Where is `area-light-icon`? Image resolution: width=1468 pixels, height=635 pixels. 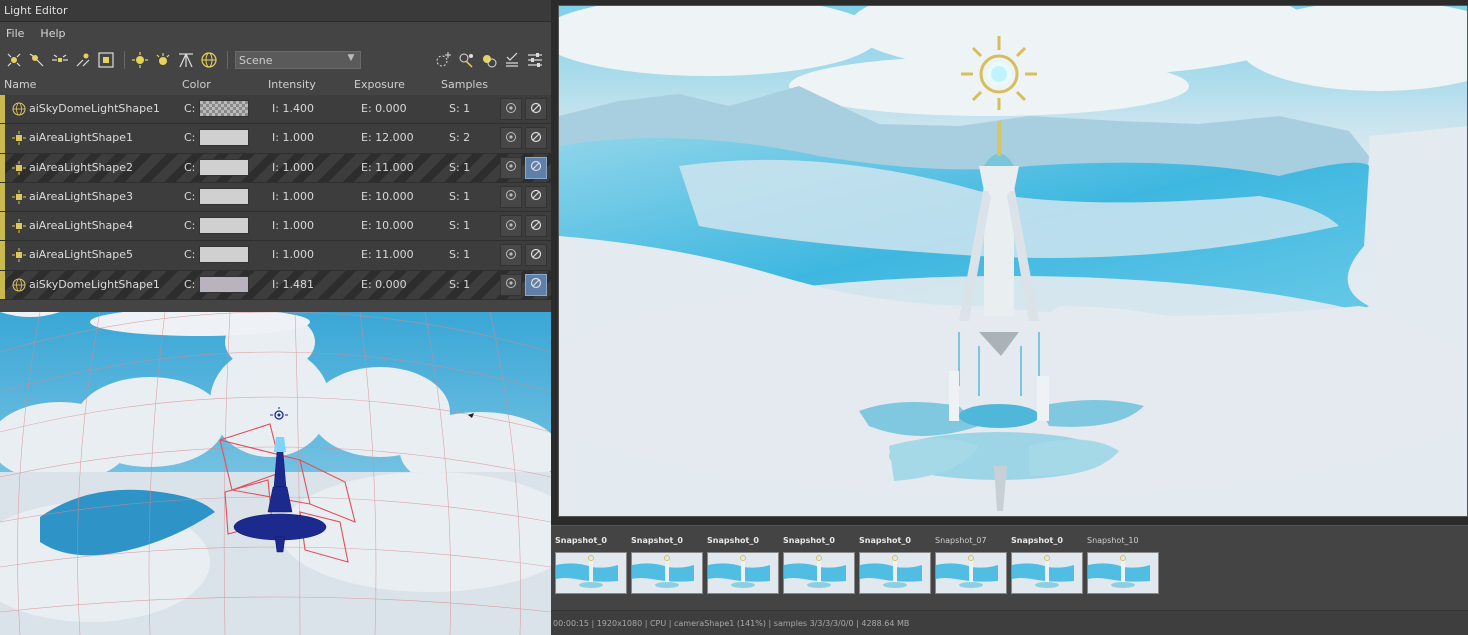 area-light-icon is located at coordinates (19, 226).